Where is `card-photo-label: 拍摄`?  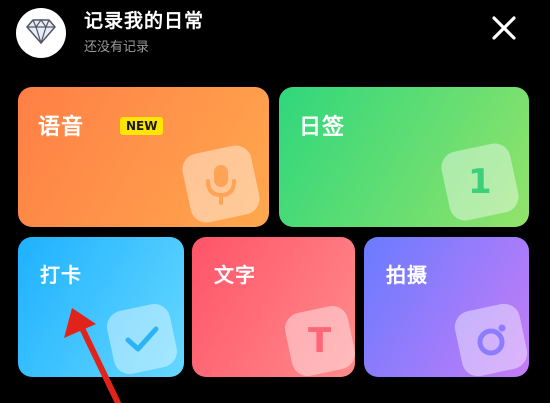
card-photo-label: 拍摄 is located at coordinates (407, 275).